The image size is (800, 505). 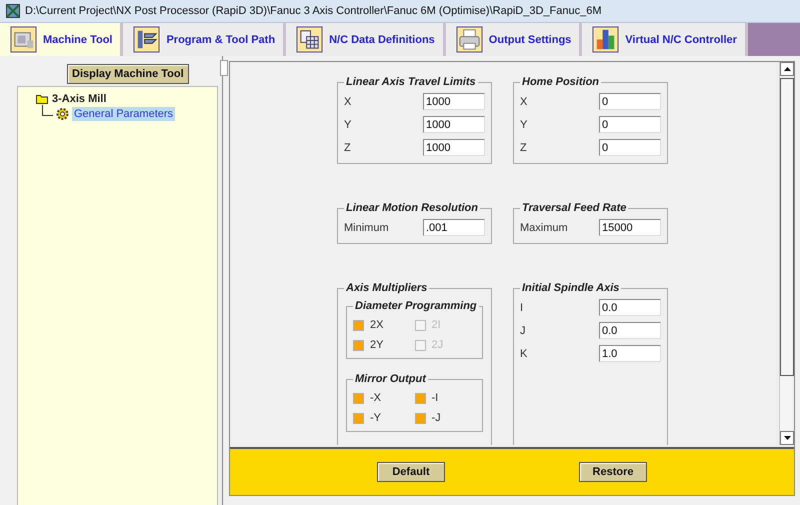 I want to click on group-title: Linear Axis Travel Limits, so click(x=411, y=82).